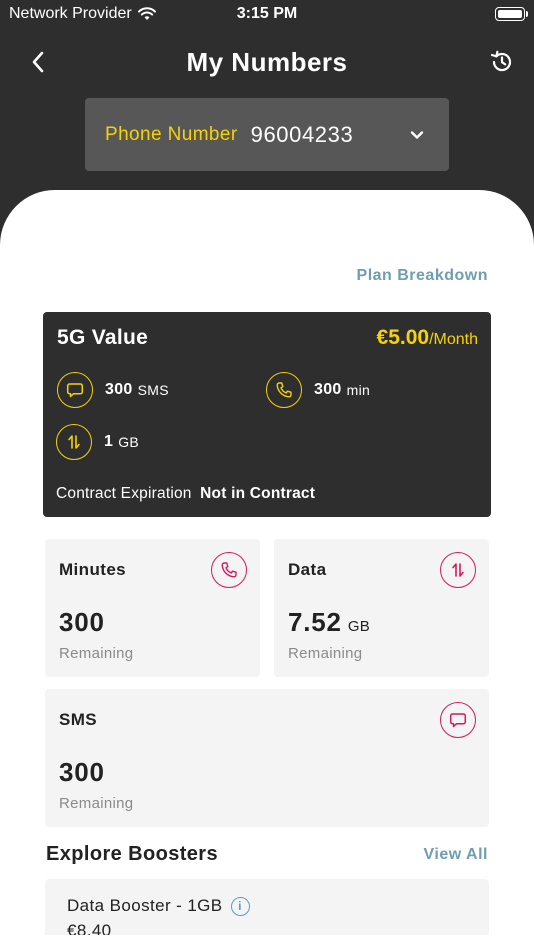  Describe the element at coordinates (97, 442) in the screenshot. I see `allowance-data: 1 GB` at that location.